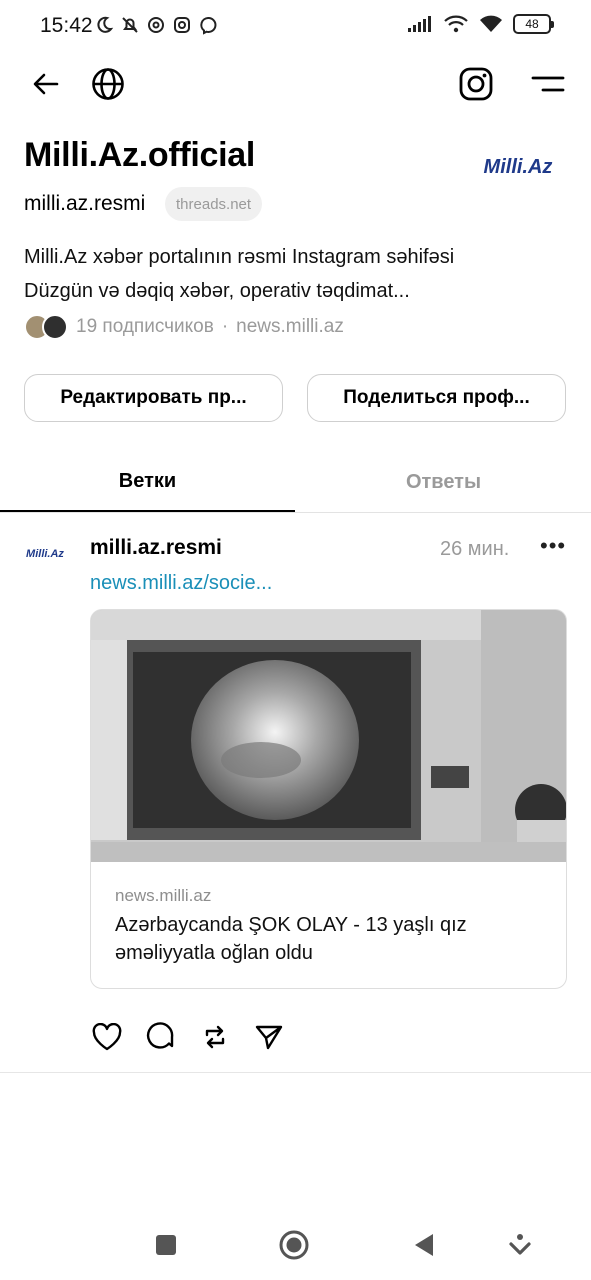 The height and width of the screenshot is (1280, 591). I want to click on chevron-down-icon, so click(520, 1244).